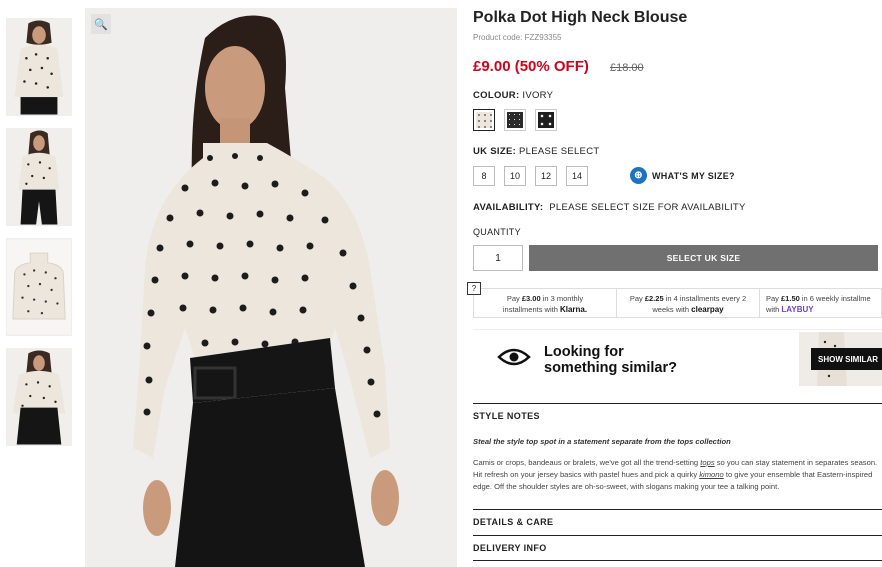  I want to click on klarna-logo: Klarna., so click(573, 309).